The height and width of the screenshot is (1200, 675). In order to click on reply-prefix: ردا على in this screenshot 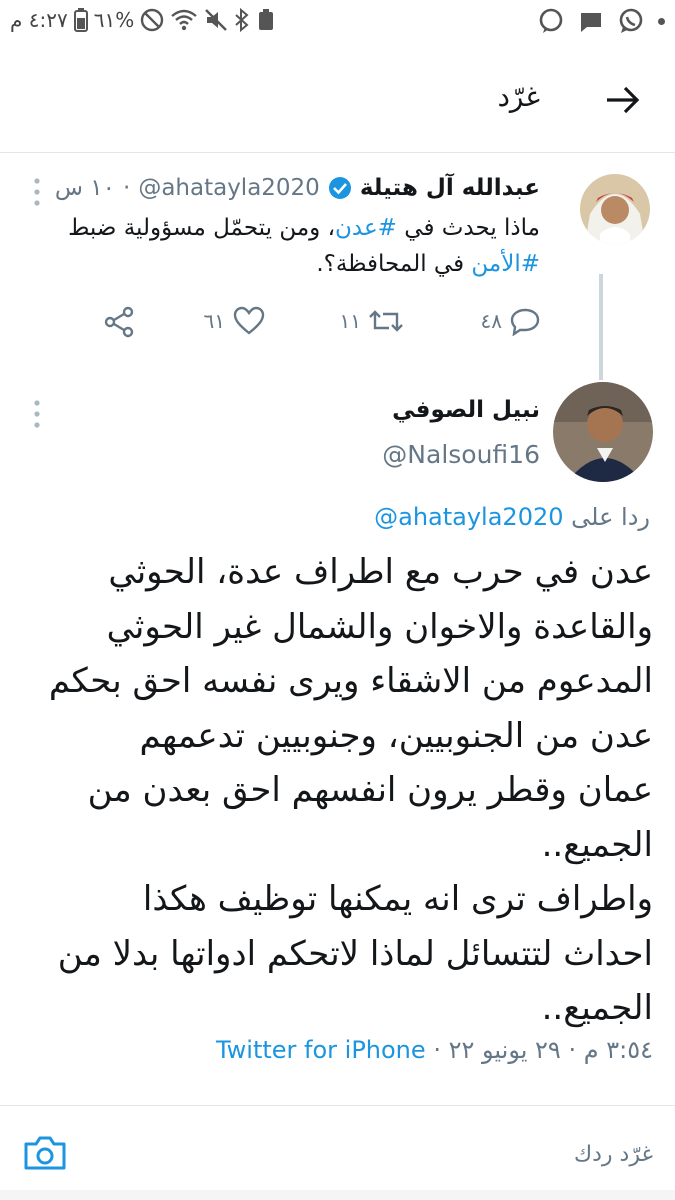, I will do `click(610, 517)`.